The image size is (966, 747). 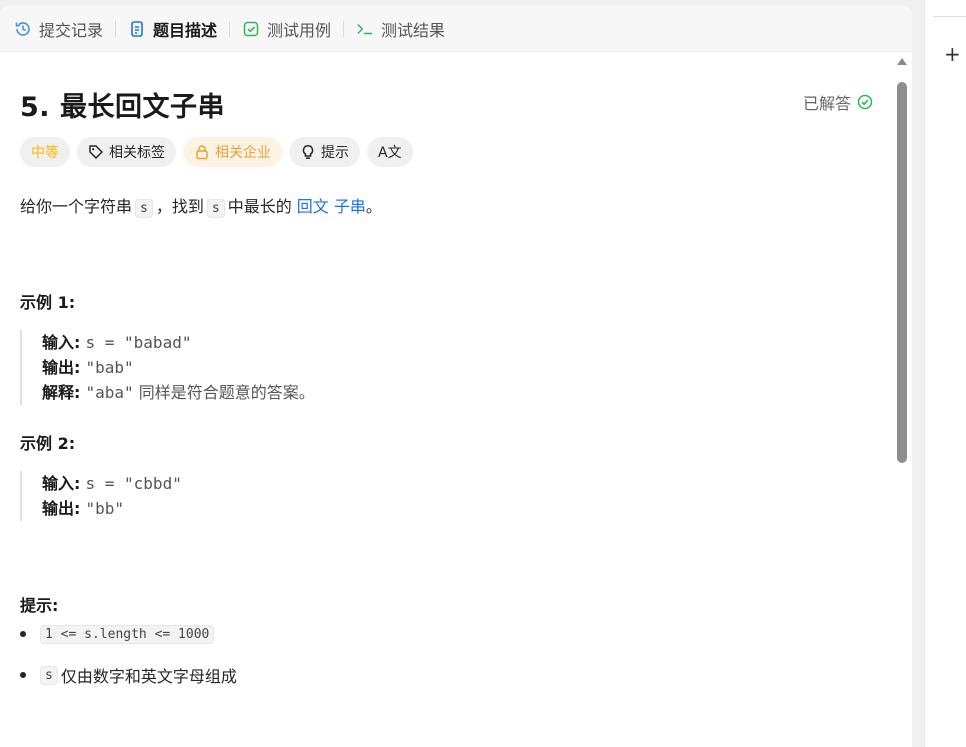 I want to click on translate-button: A文, so click(x=390, y=152).